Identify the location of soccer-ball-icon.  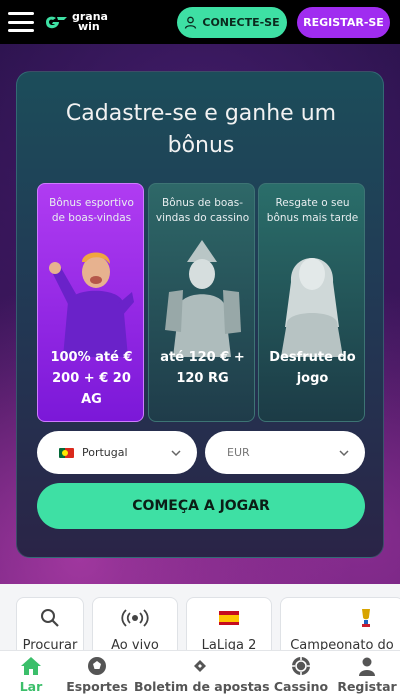
(97, 666).